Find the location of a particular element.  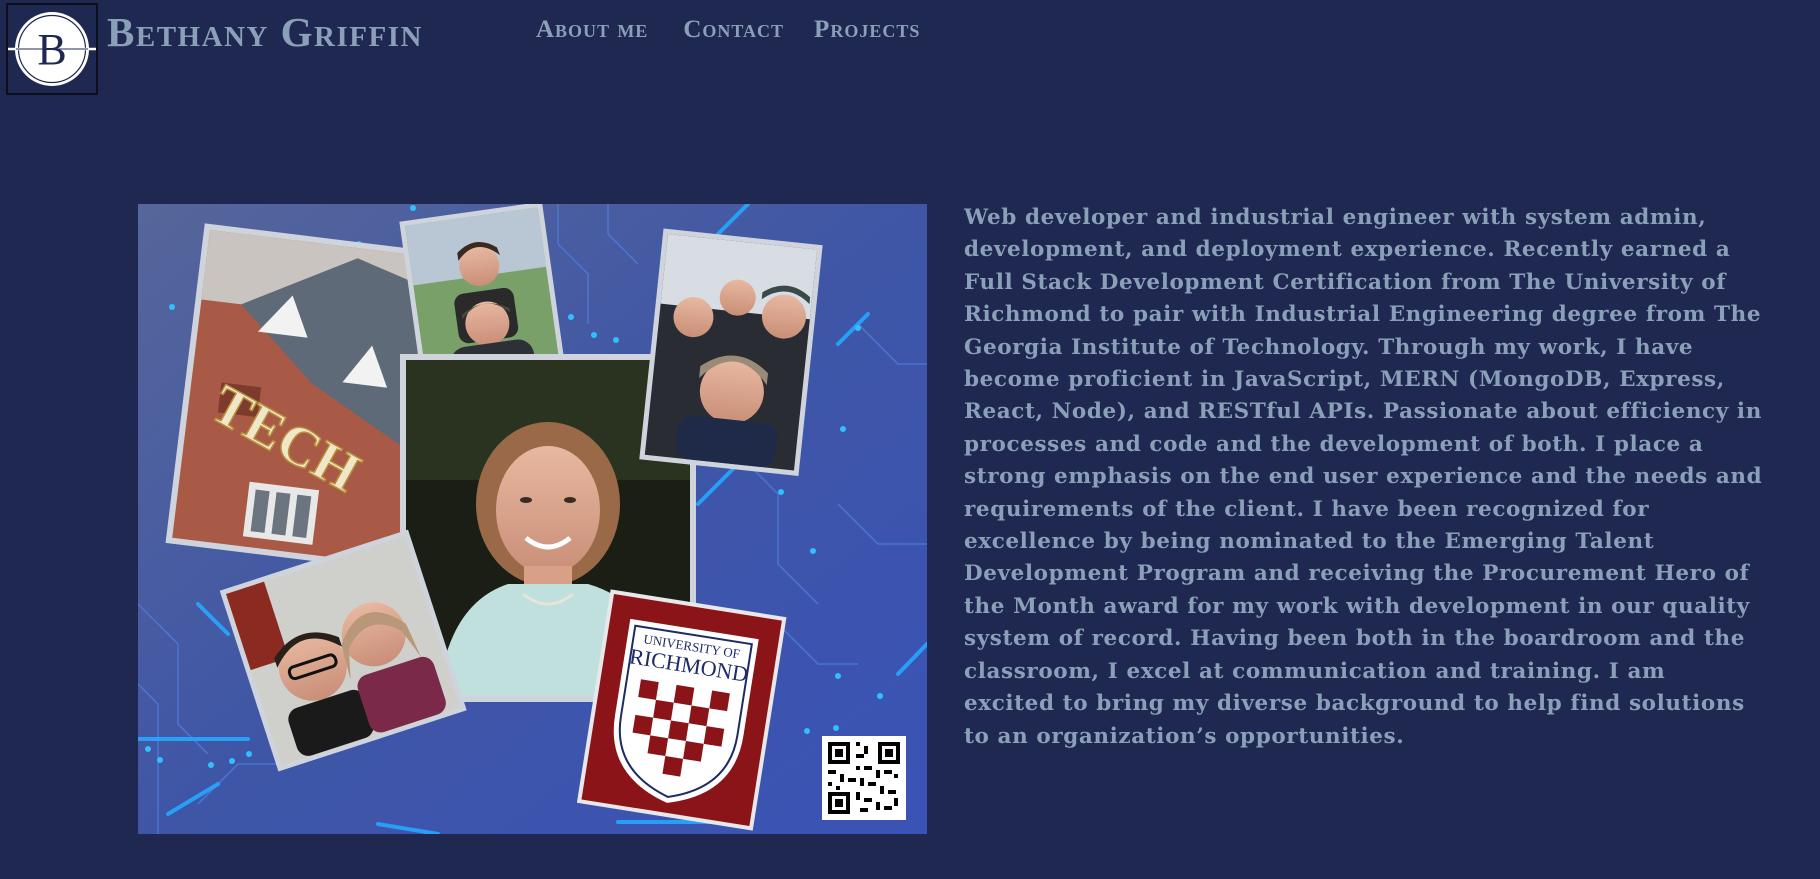

group-photo-right is located at coordinates (731, 352).